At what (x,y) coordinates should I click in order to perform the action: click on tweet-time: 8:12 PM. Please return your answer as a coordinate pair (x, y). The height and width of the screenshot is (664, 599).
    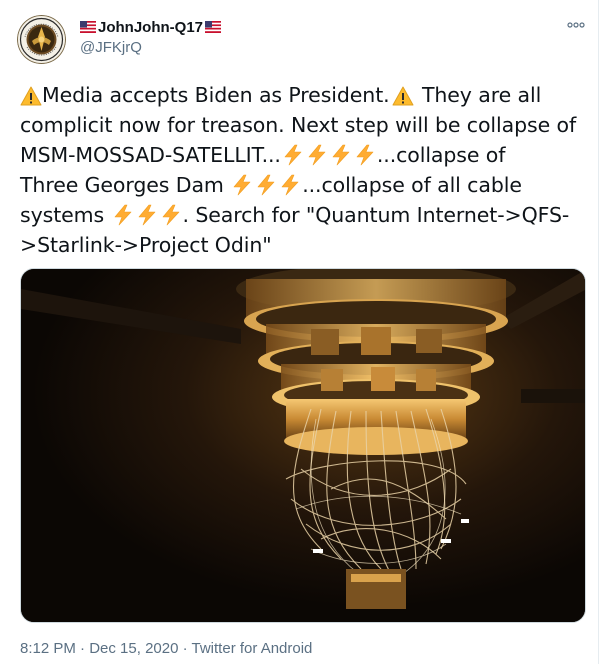
    Looking at the image, I should click on (48, 648).